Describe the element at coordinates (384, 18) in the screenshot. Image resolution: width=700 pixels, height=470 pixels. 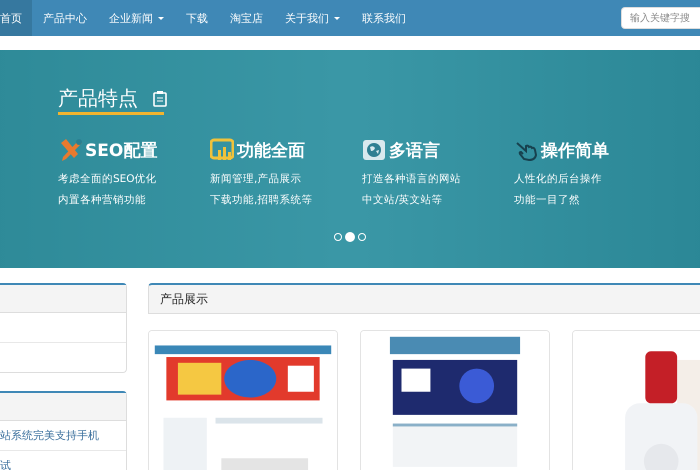
I see `nav-link: 联系我们` at that location.